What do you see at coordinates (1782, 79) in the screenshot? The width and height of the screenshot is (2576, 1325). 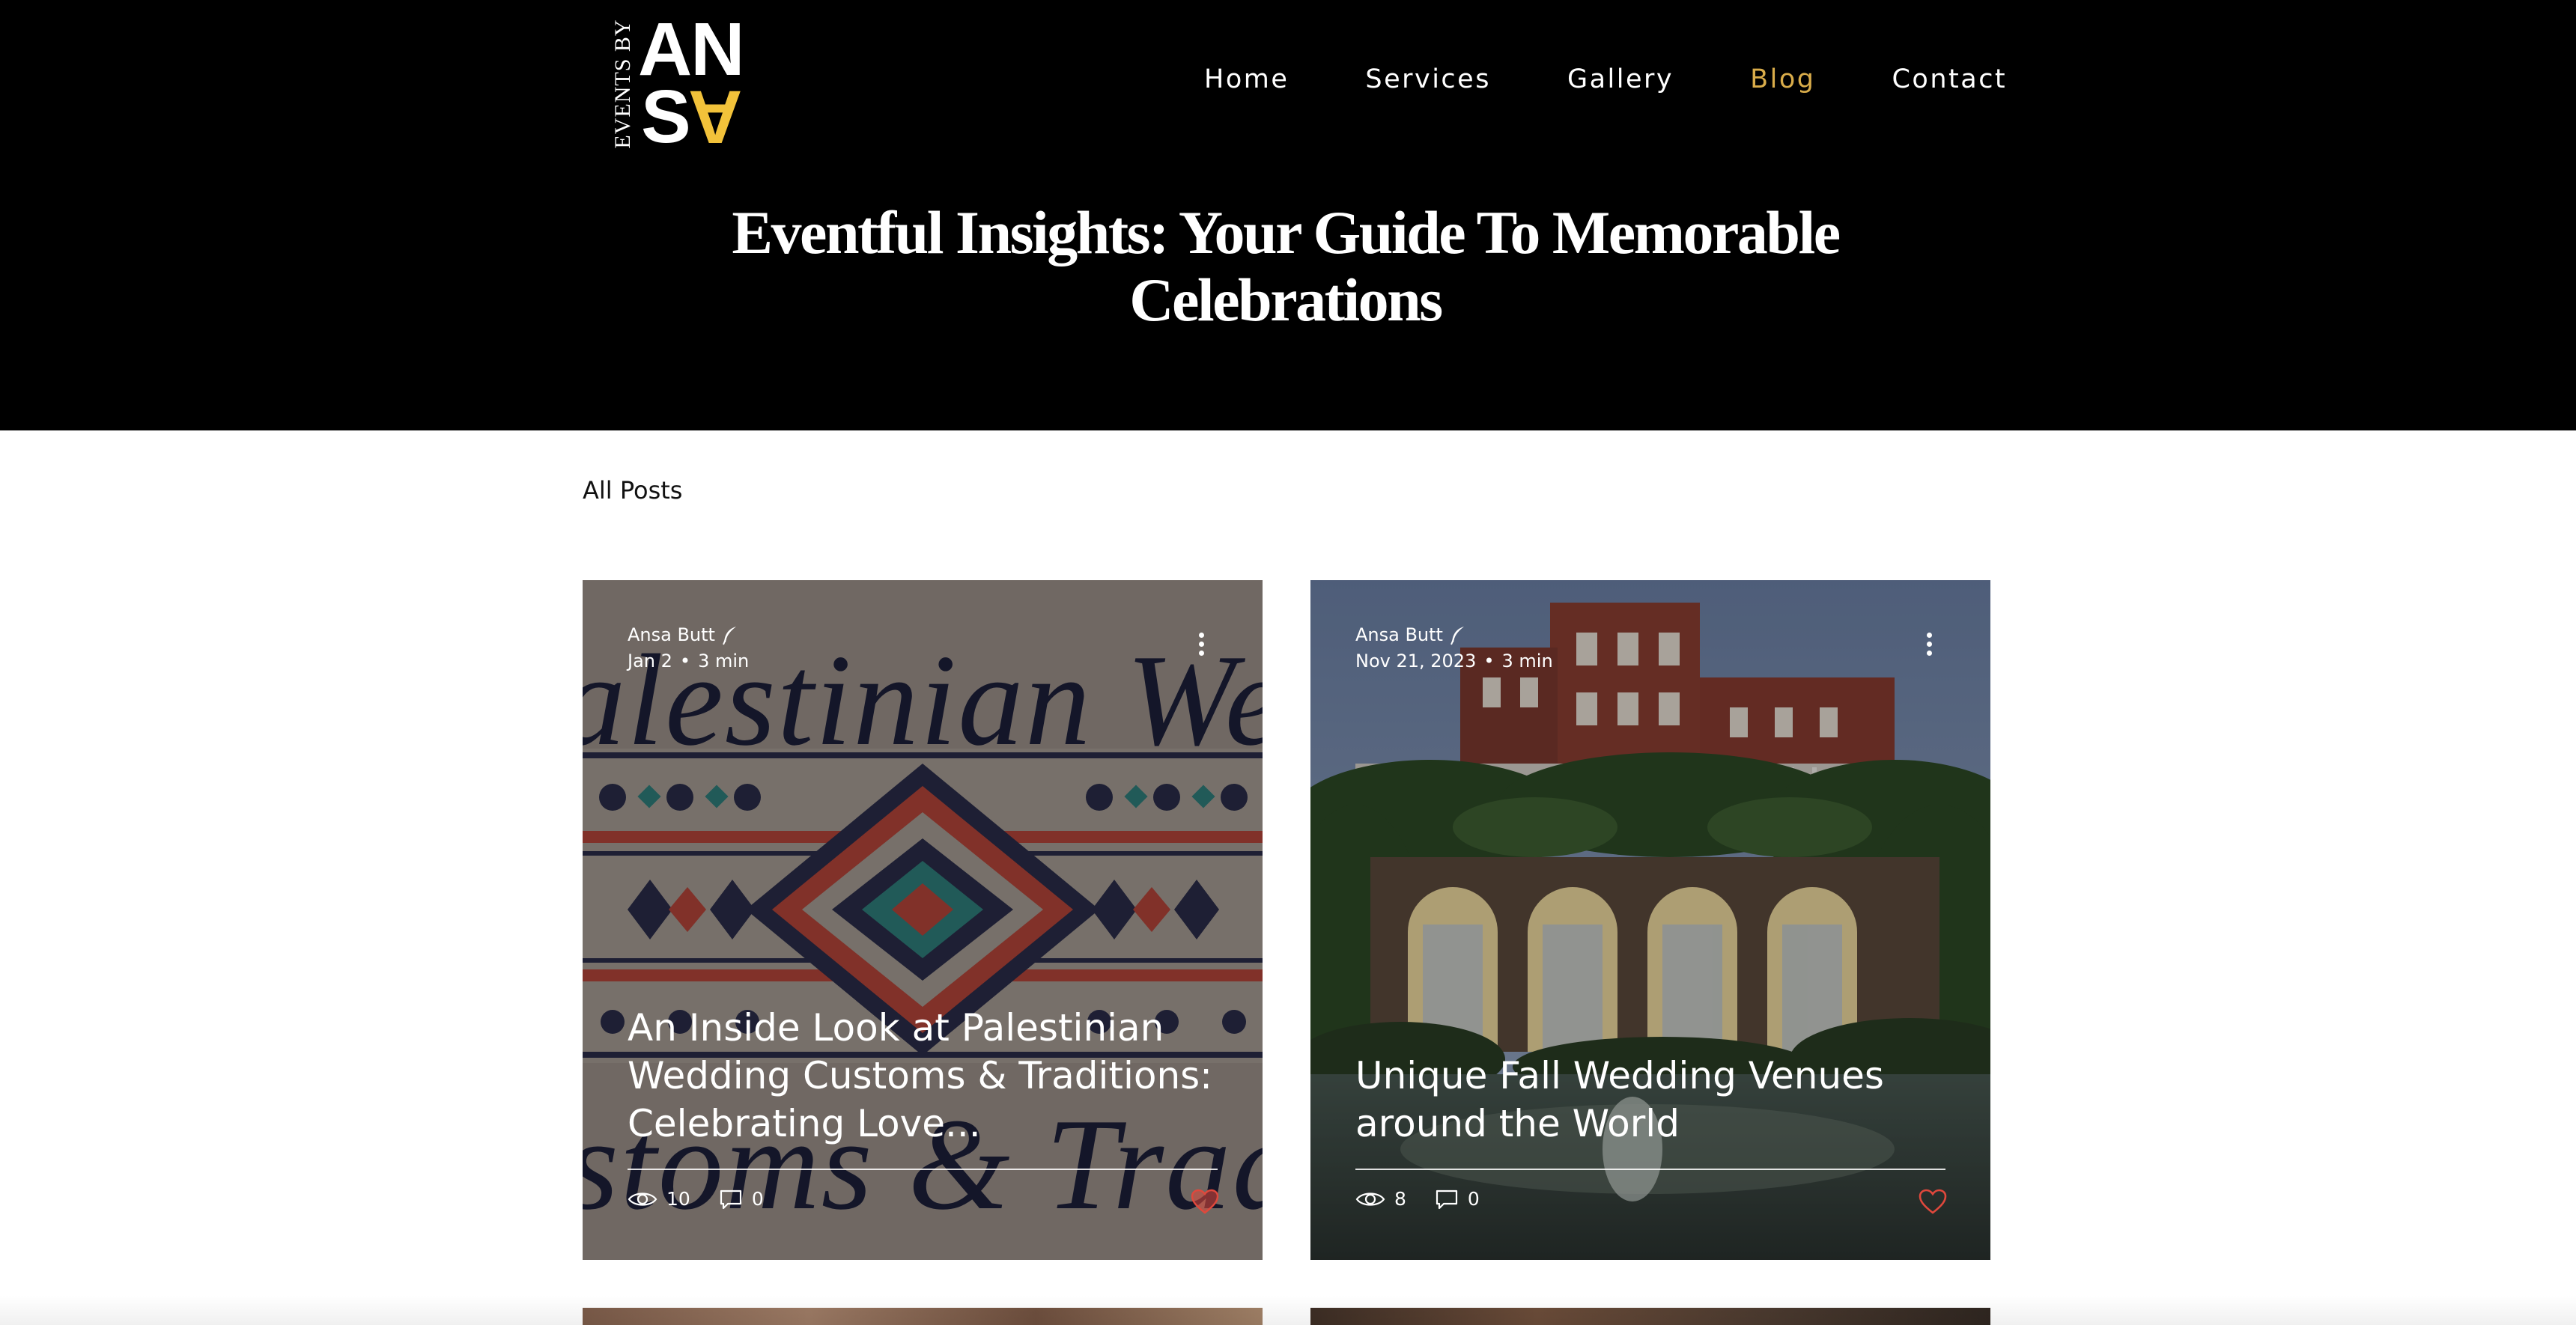 I see `nav-blog: Blog` at bounding box center [1782, 79].